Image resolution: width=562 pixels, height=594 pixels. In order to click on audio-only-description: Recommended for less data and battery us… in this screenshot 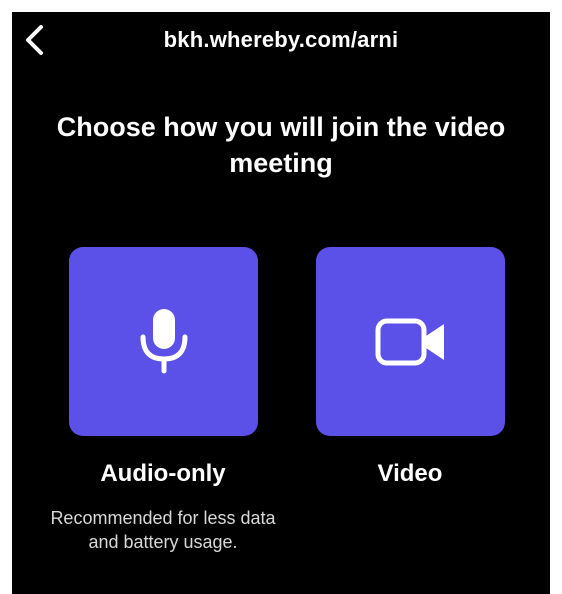, I will do `click(163, 530)`.